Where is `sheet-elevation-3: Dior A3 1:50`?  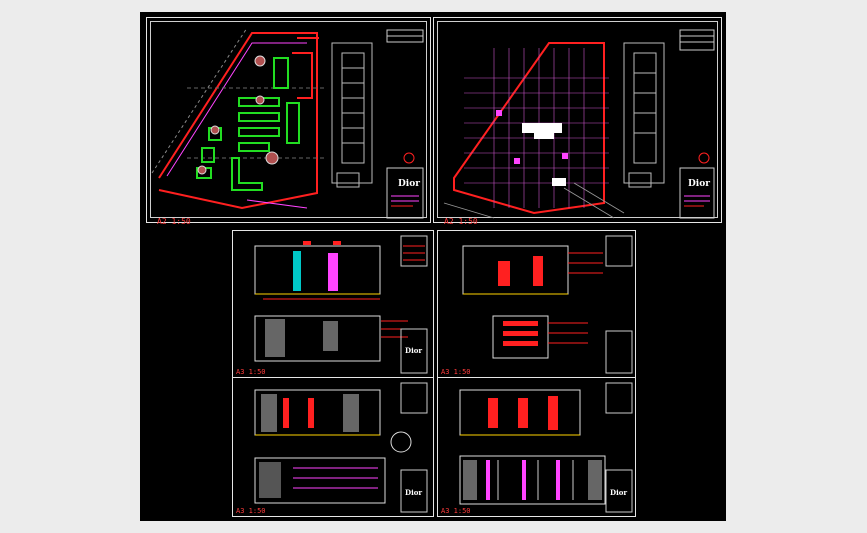
sheet-elevation-3: Dior A3 1:50 is located at coordinates (333, 447).